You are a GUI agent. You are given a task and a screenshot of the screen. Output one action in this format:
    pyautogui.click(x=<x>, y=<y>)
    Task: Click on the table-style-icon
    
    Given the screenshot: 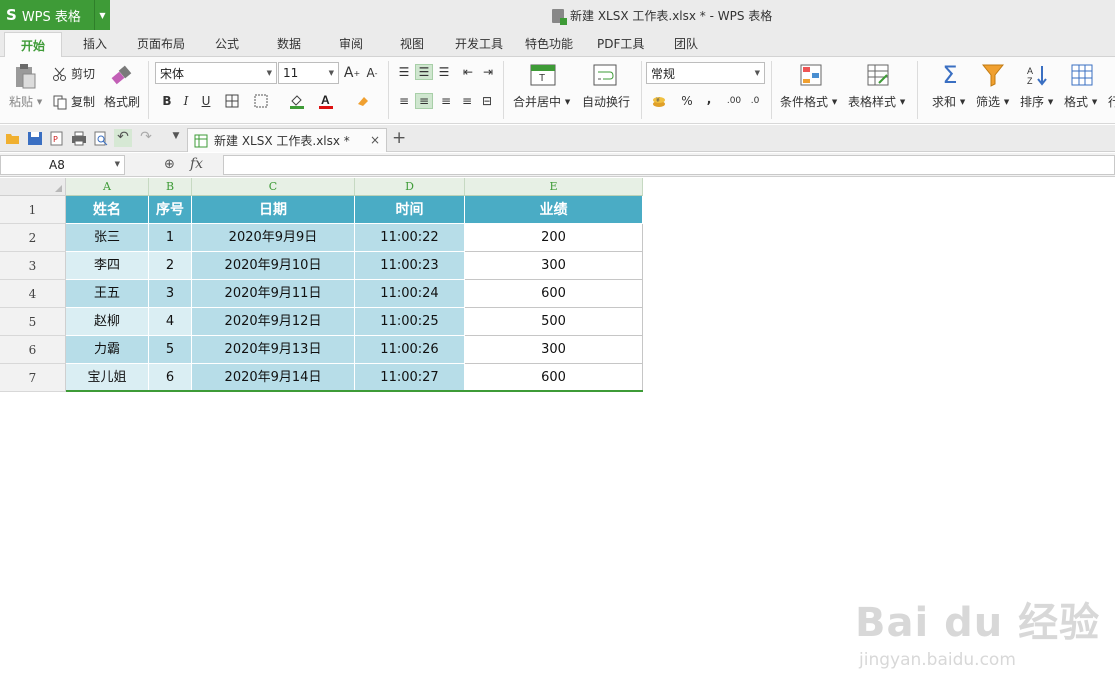 What is the action you would take?
    pyautogui.click(x=878, y=75)
    